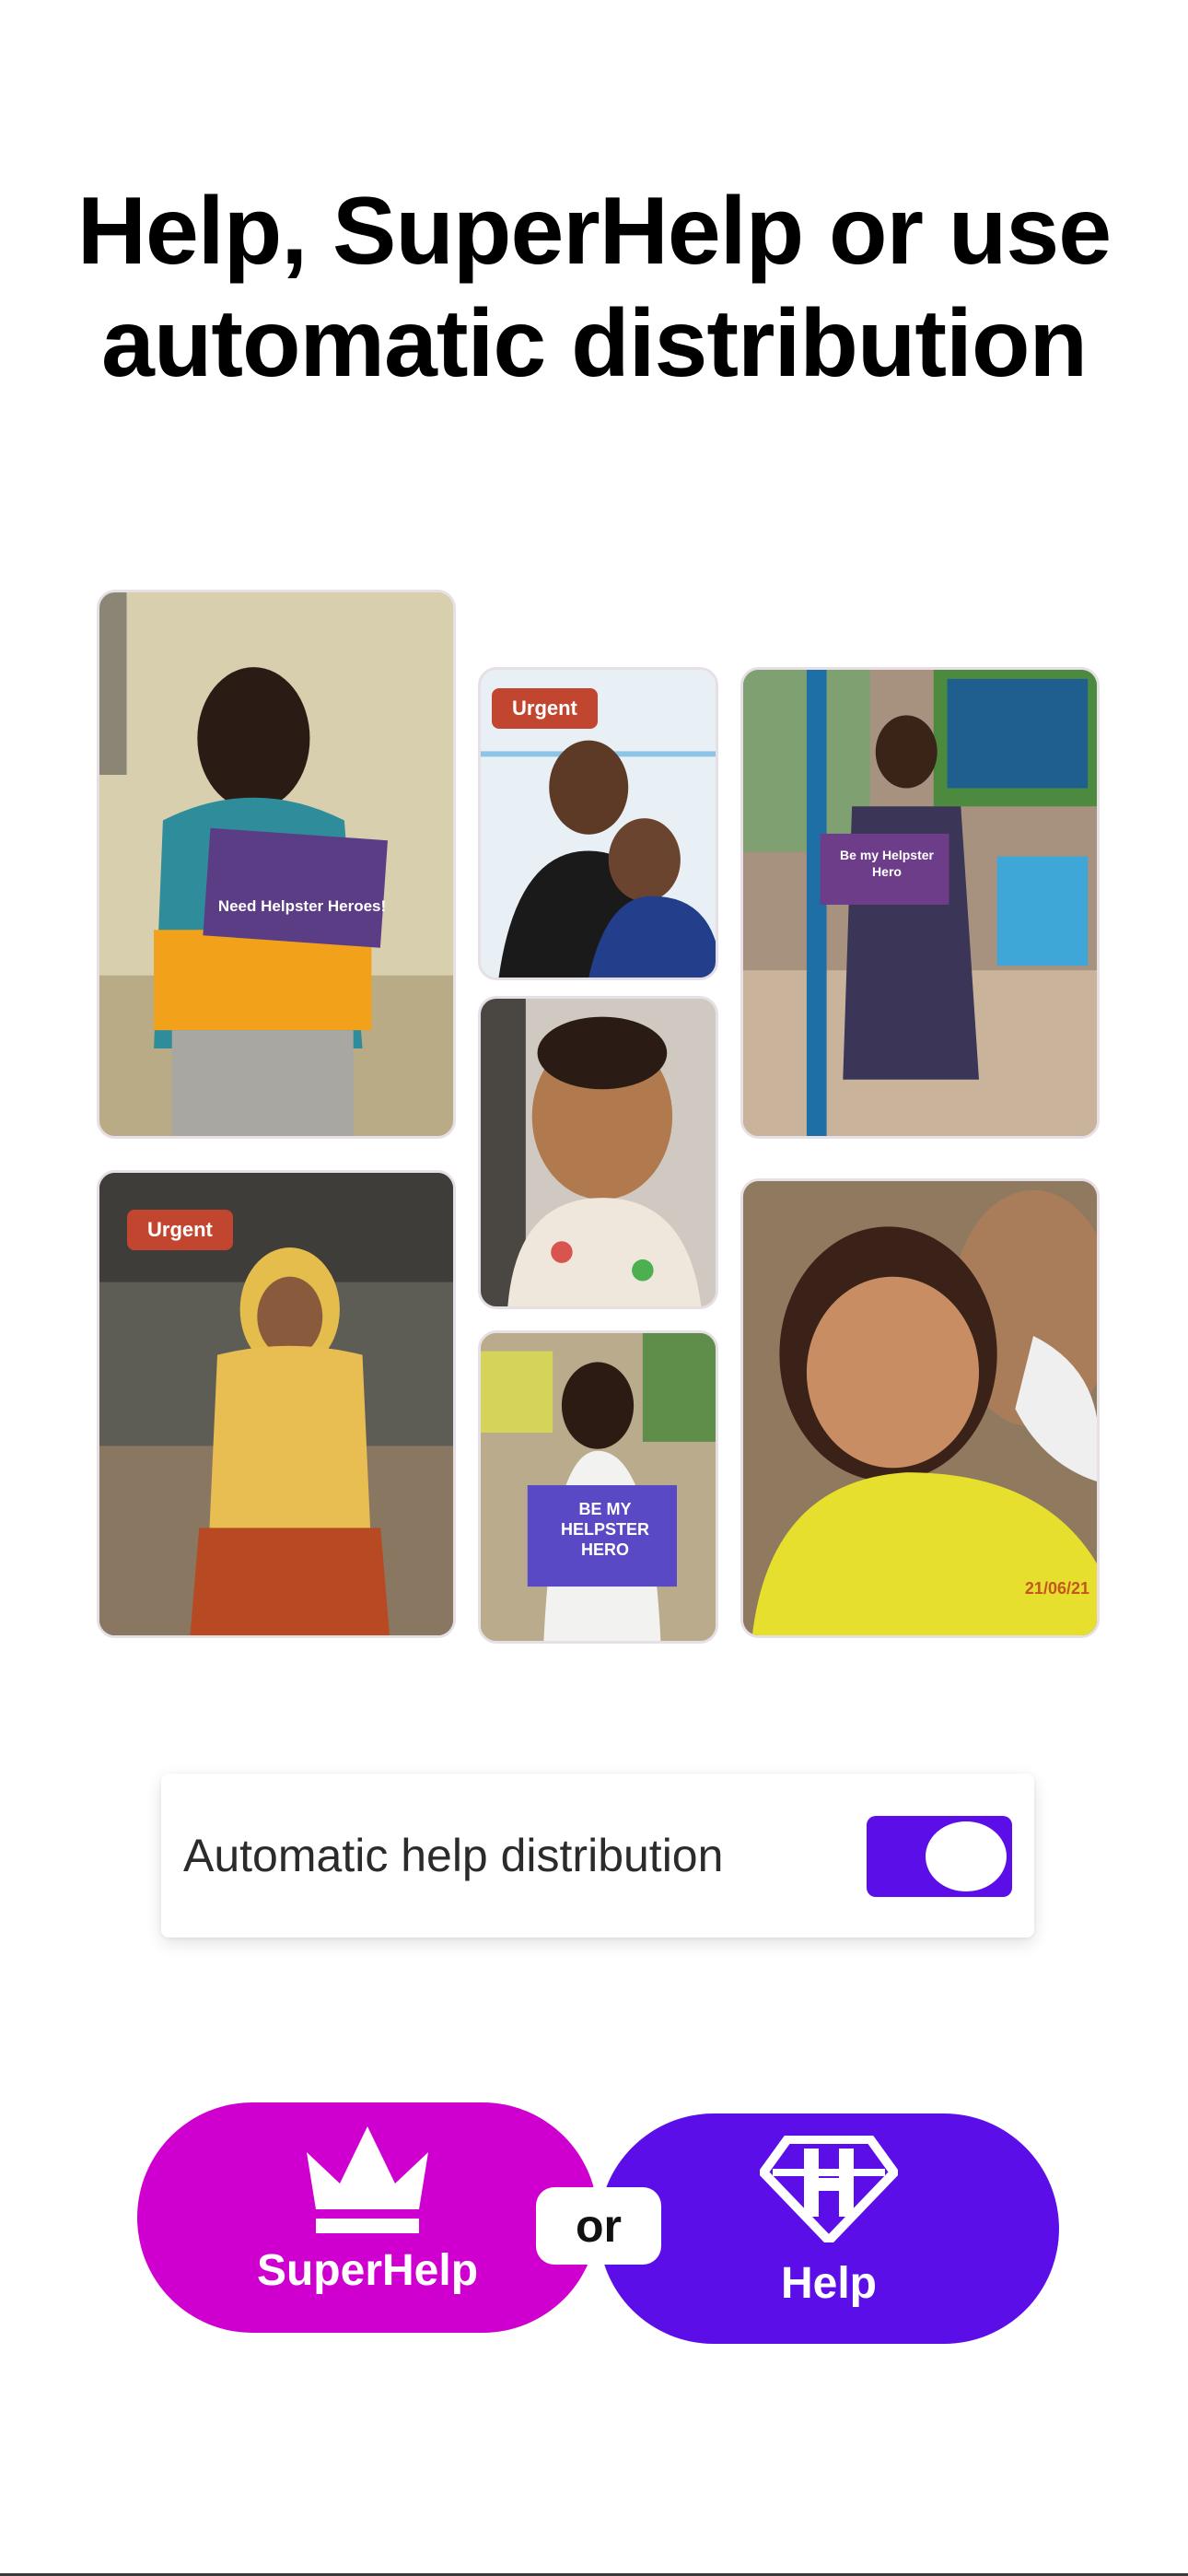 This screenshot has width=1188, height=2576. I want to click on child-photo-tile: 21/06/21, so click(920, 1408).